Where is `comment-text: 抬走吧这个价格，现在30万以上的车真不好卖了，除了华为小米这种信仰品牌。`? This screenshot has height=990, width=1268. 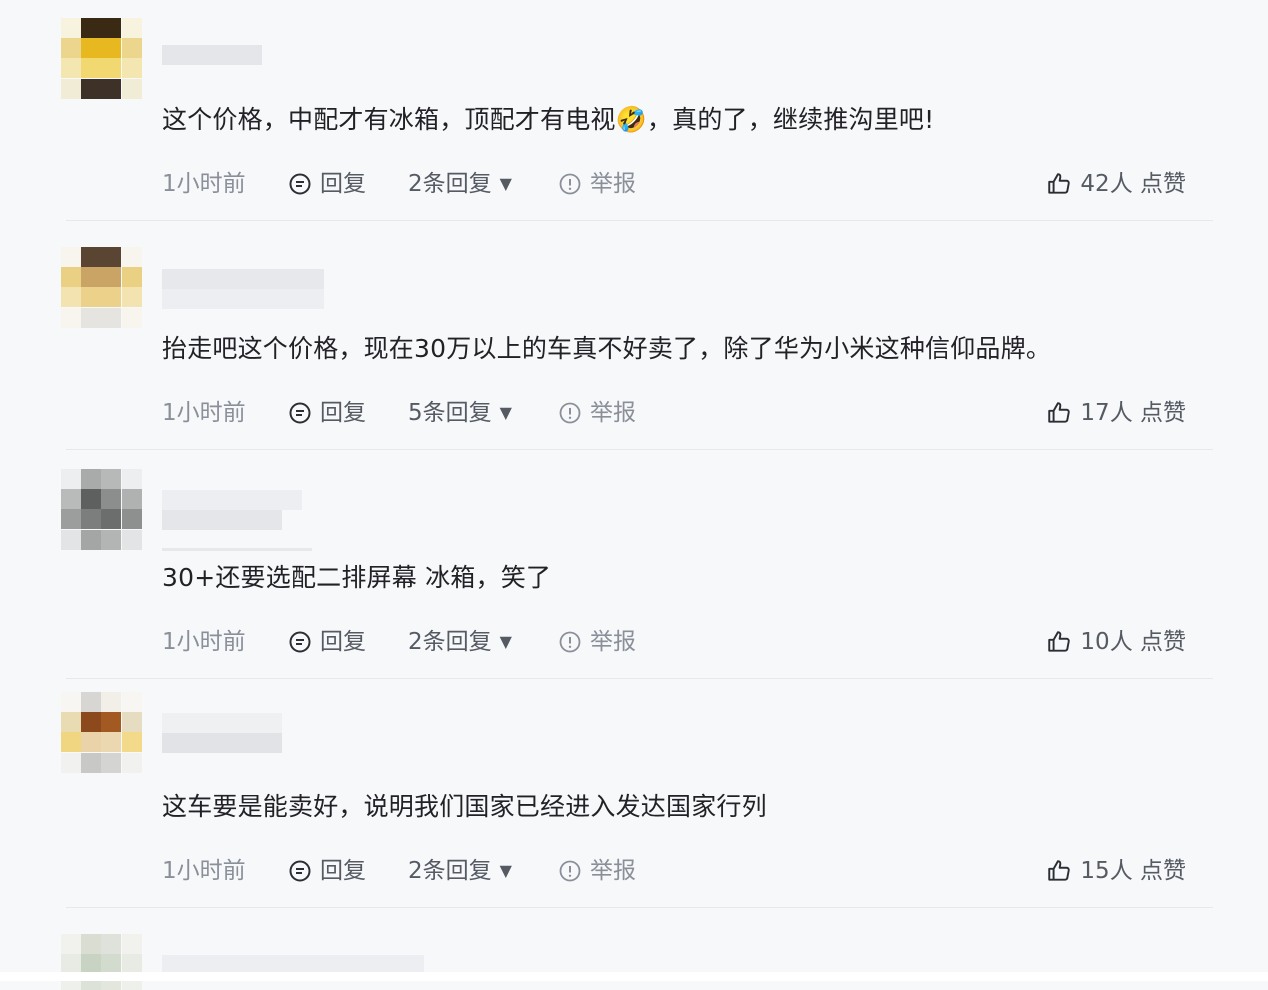
comment-text: 抬走吧这个价格，现在30万以上的车真不好卖了，除了华为小米这种信仰品牌。 is located at coordinates (607, 348).